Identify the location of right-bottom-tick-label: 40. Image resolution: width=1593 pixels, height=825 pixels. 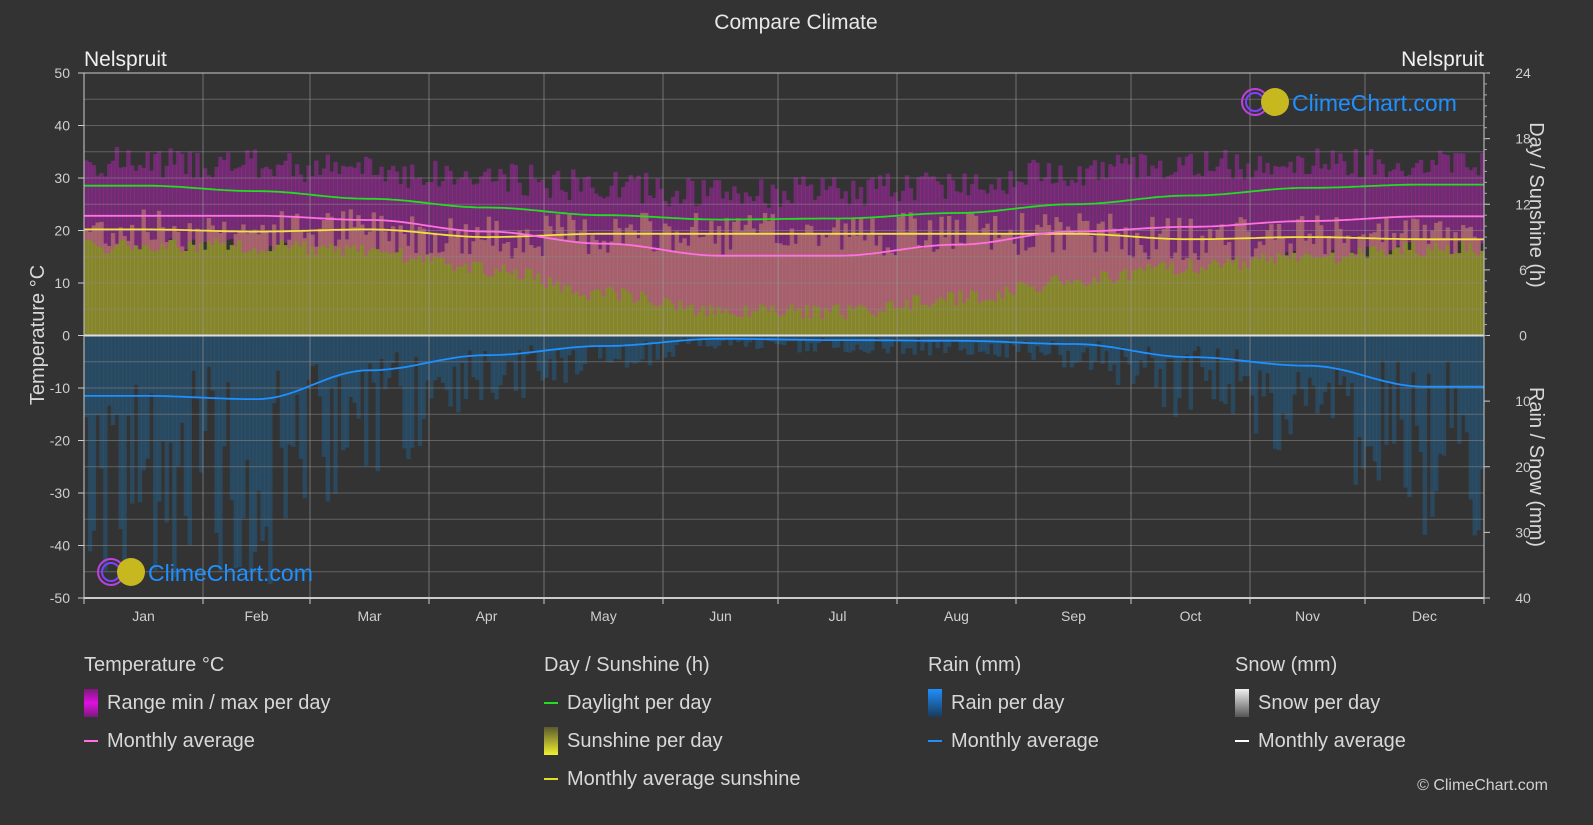
(1523, 598).